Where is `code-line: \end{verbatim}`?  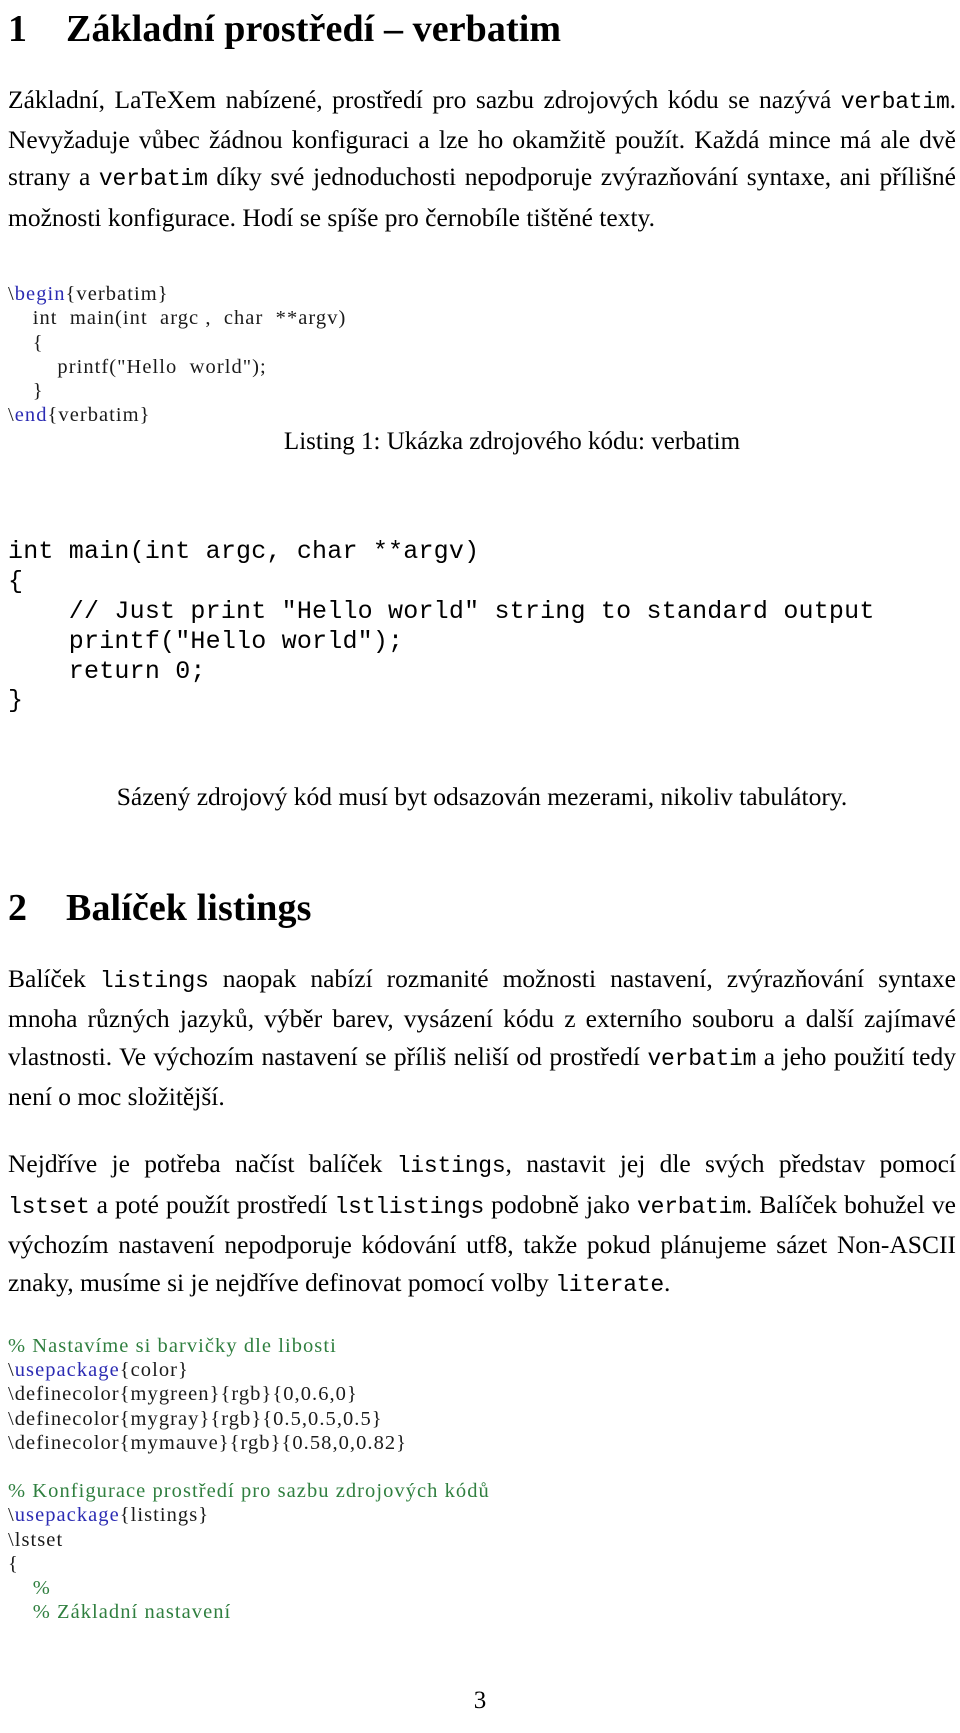 code-line: \end{verbatim} is located at coordinates (79, 415).